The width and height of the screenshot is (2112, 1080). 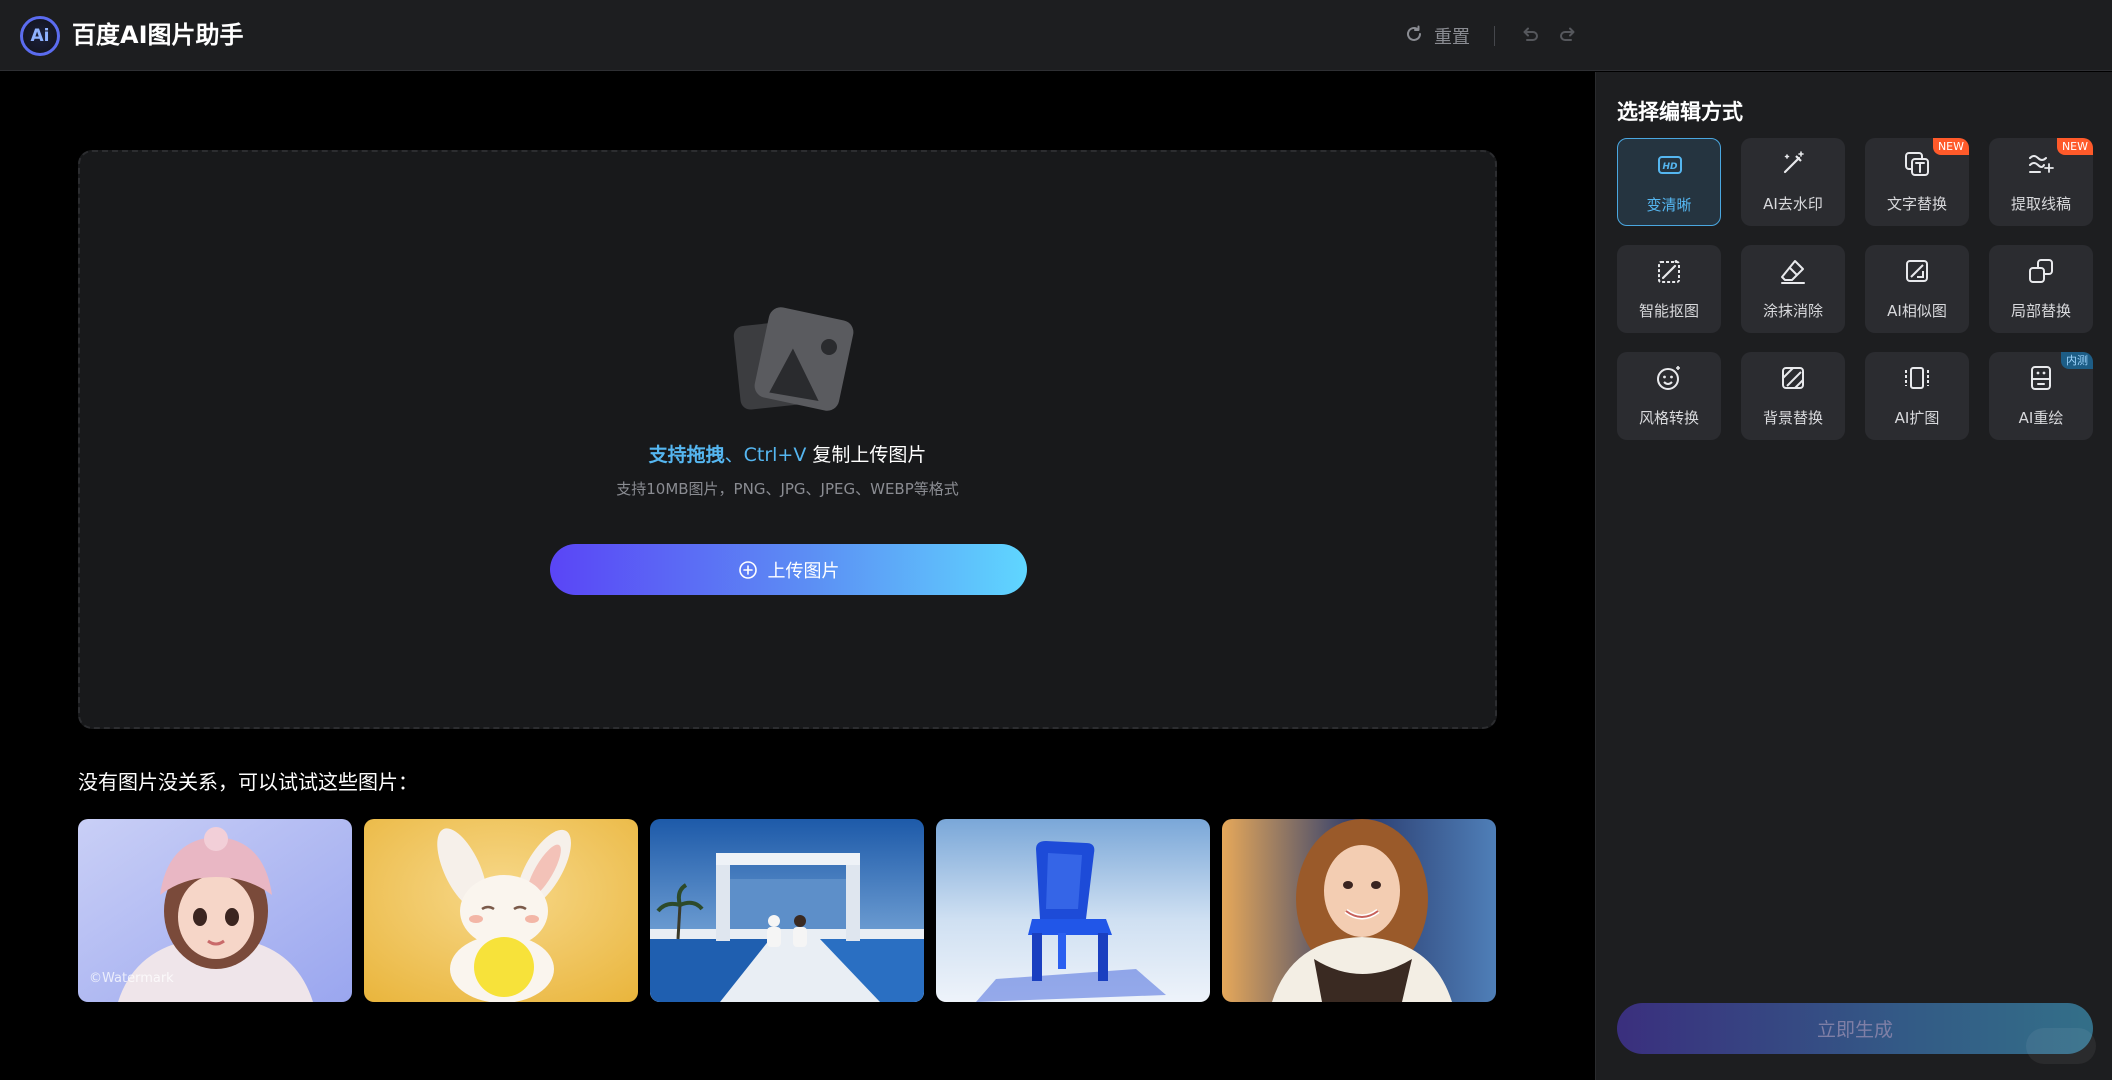 I want to click on logo-text: Ai, so click(x=40, y=36).